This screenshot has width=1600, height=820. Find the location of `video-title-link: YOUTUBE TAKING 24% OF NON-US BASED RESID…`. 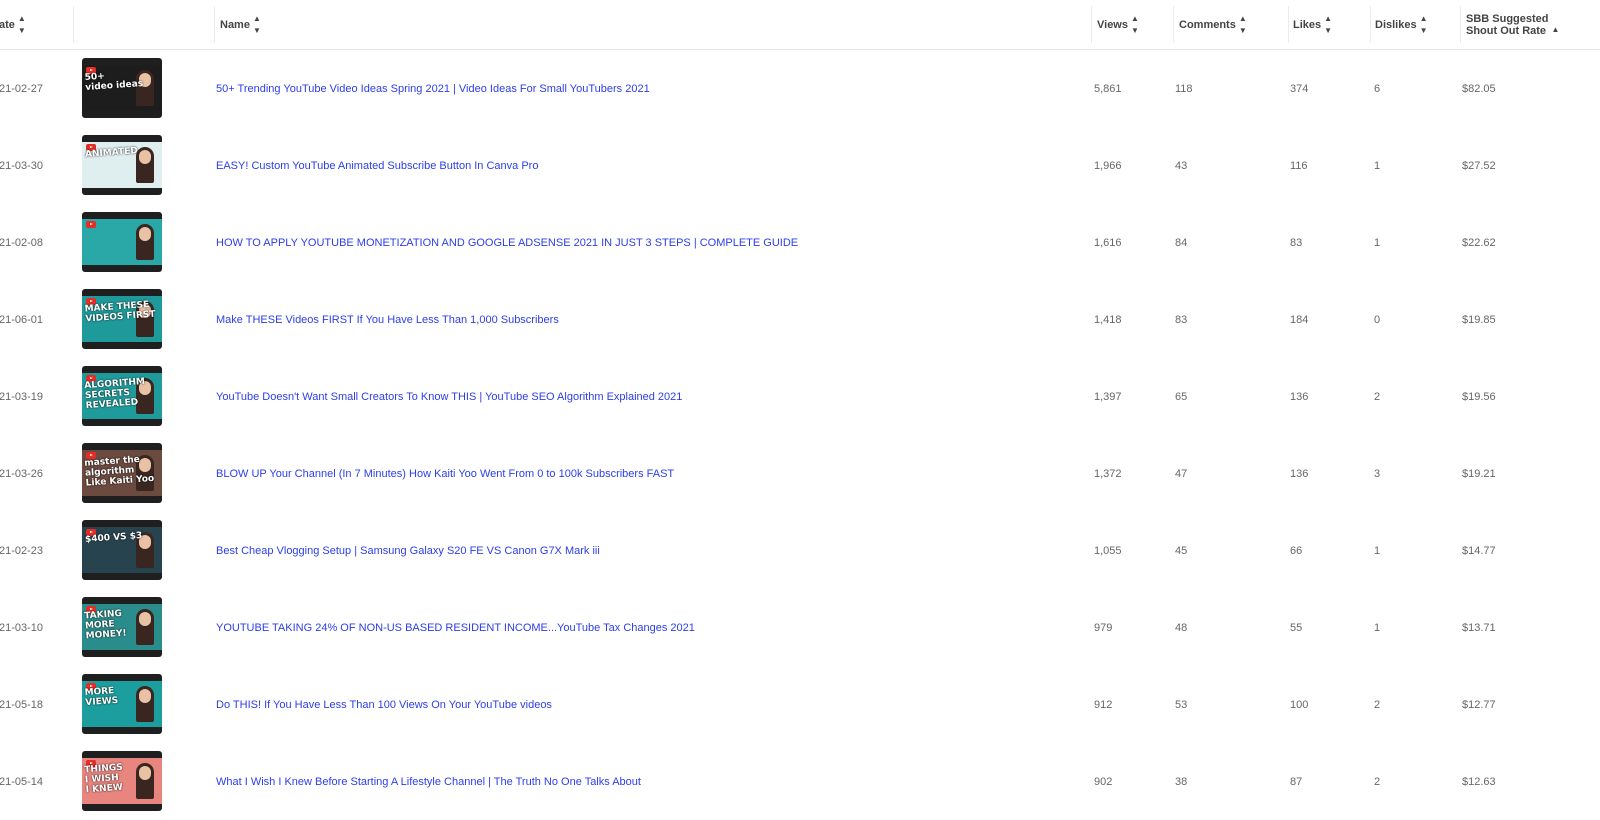

video-title-link: YOUTUBE TAKING 24% OF NON-US BASED RESID… is located at coordinates (455, 628).